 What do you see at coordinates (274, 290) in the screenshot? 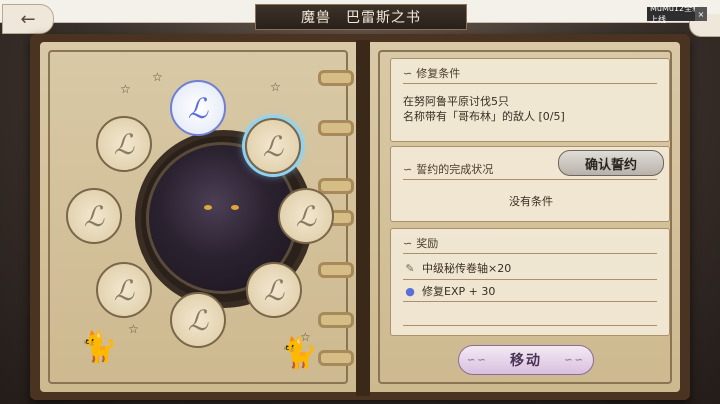
I see `seal-bottom-right: ℒ` at bounding box center [274, 290].